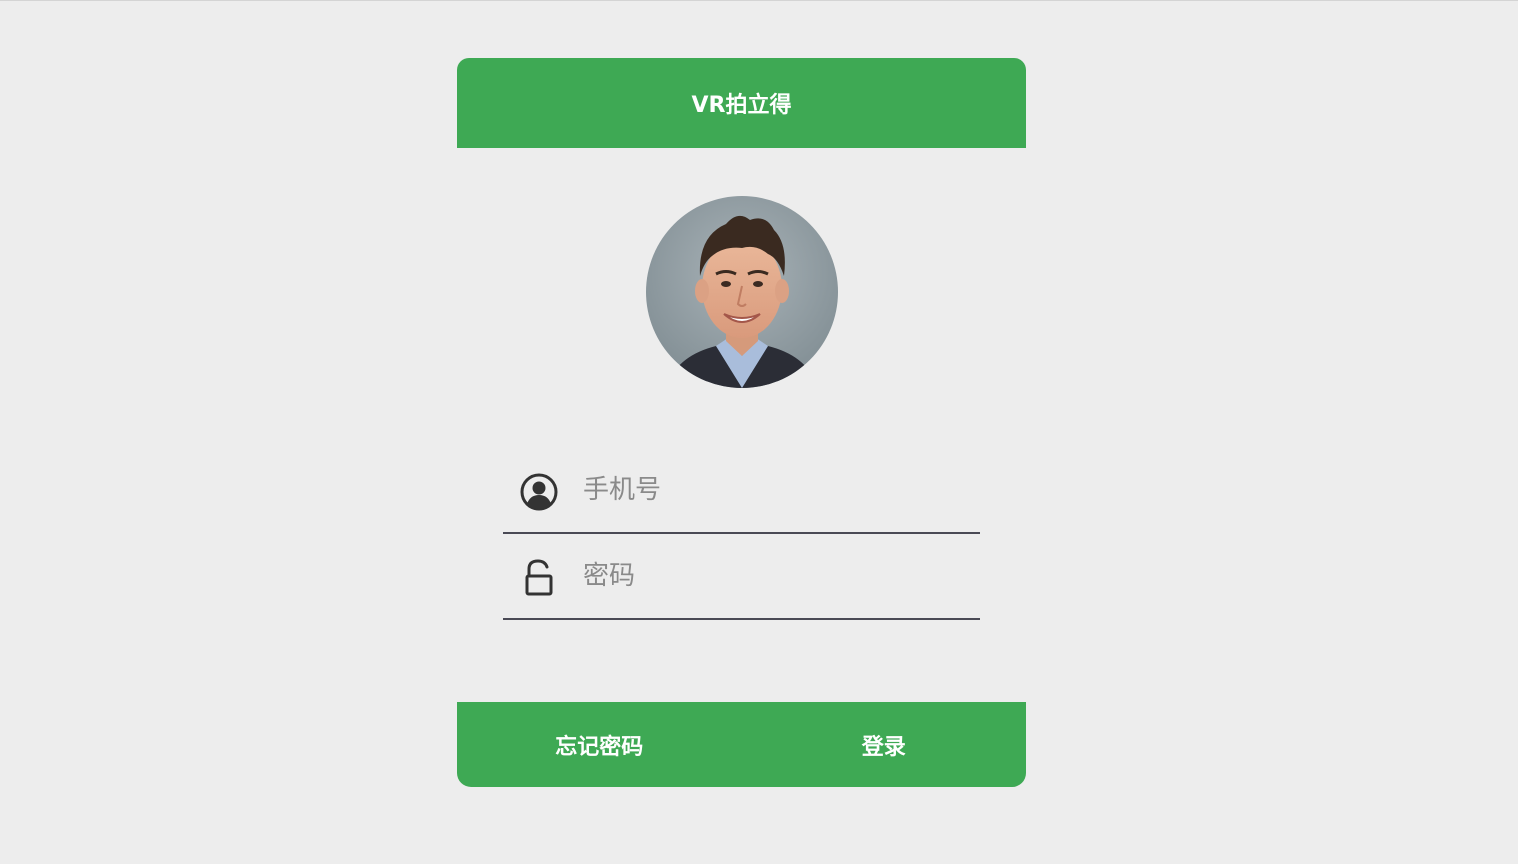 The height and width of the screenshot is (864, 1518). What do you see at coordinates (539, 578) in the screenshot?
I see `unlock-icon` at bounding box center [539, 578].